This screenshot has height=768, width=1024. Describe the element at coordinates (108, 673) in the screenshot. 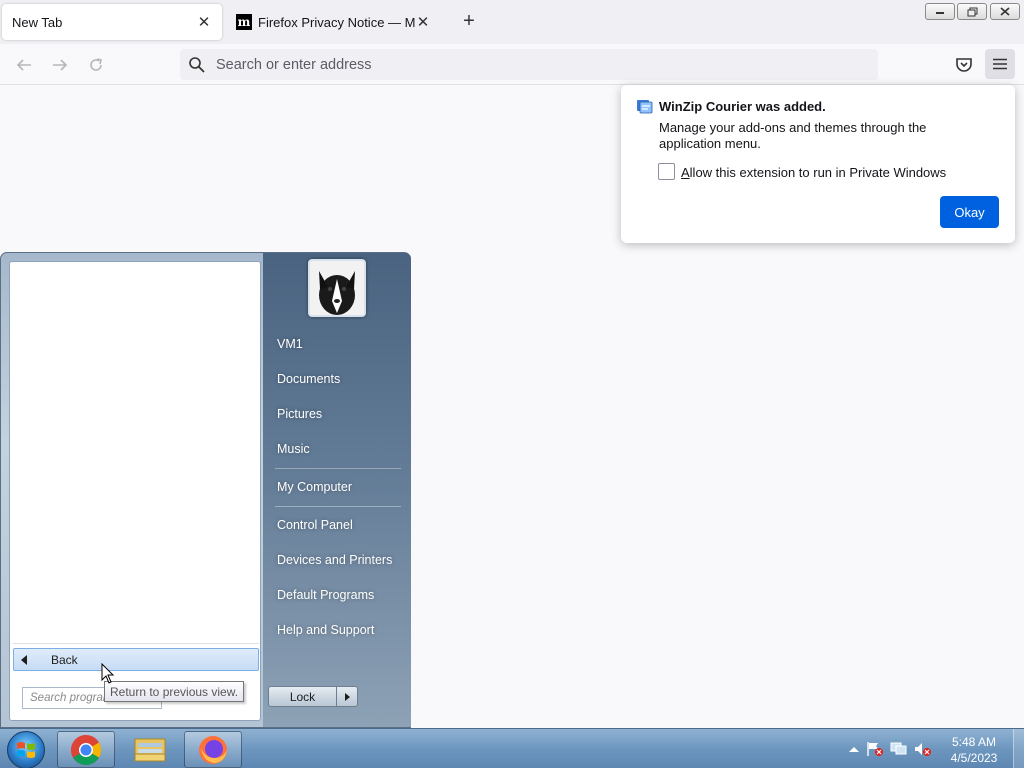

I see `mouse-pointer-icon` at that location.